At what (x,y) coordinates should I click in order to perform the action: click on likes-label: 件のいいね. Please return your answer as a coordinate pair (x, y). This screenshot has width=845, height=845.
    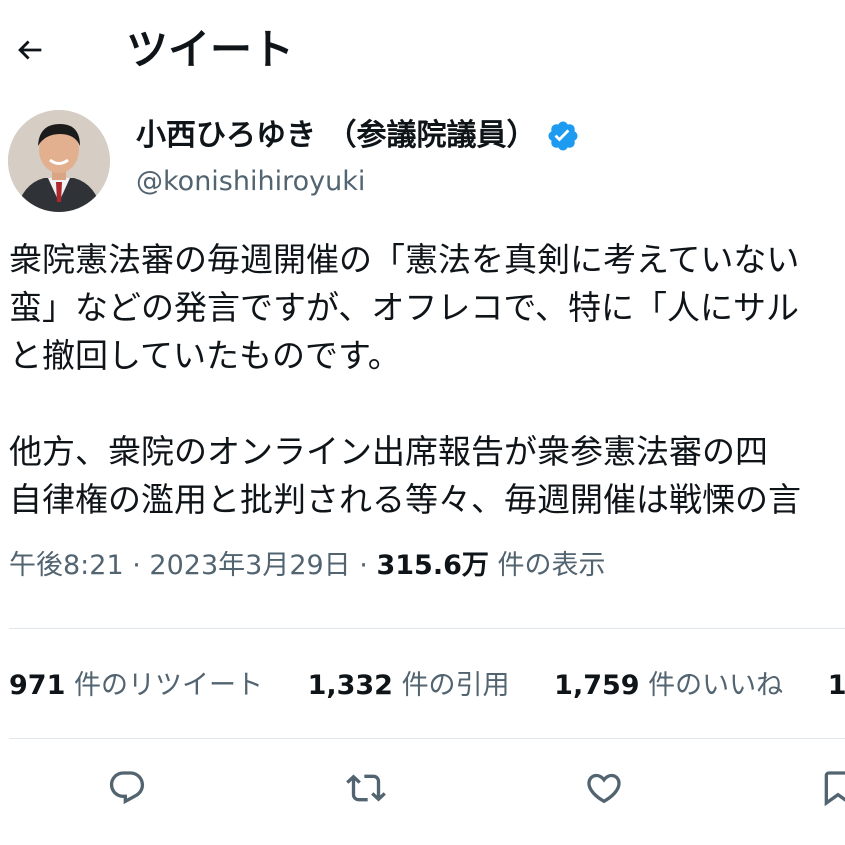
    Looking at the image, I should click on (716, 685).